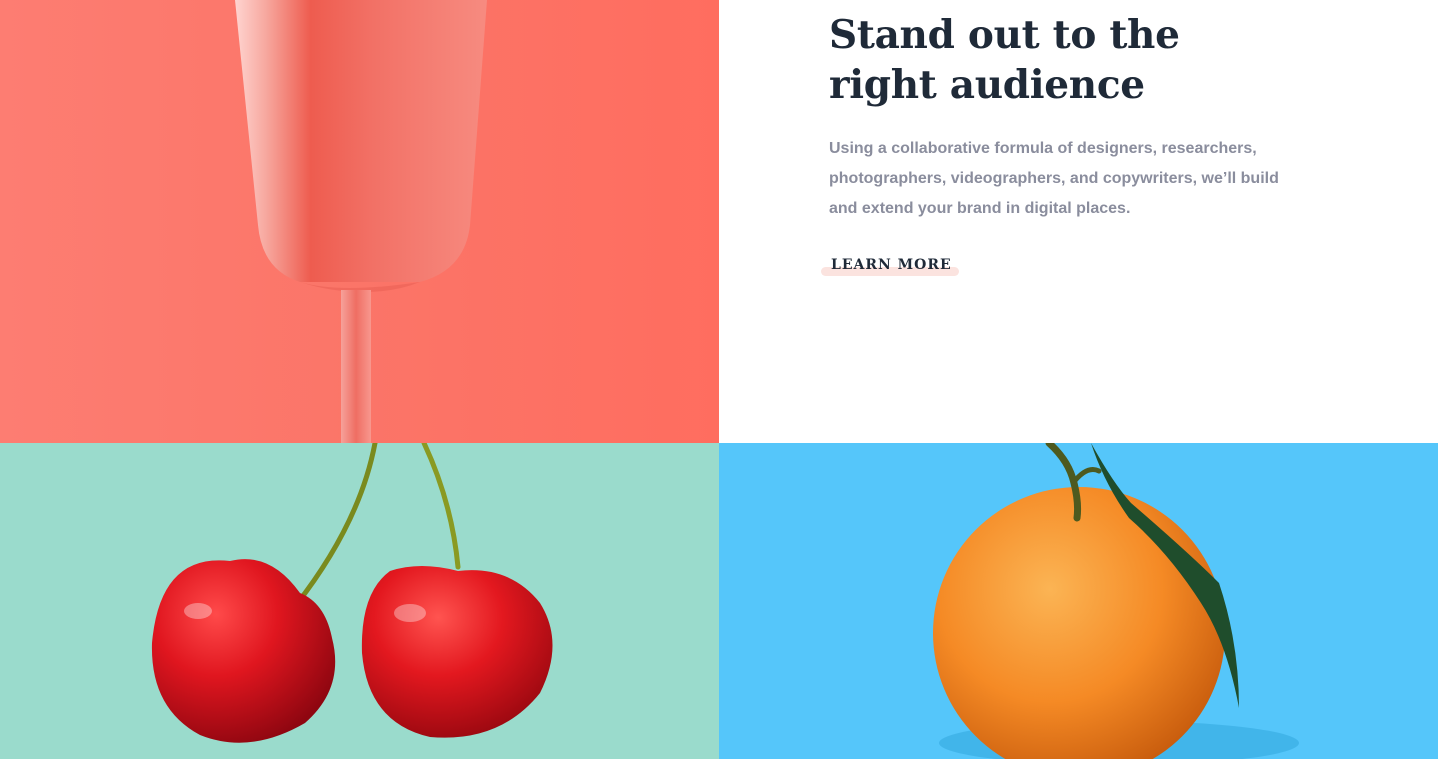 The height and width of the screenshot is (759, 1438). I want to click on learn-more-link: LEARN MORE, so click(890, 267).